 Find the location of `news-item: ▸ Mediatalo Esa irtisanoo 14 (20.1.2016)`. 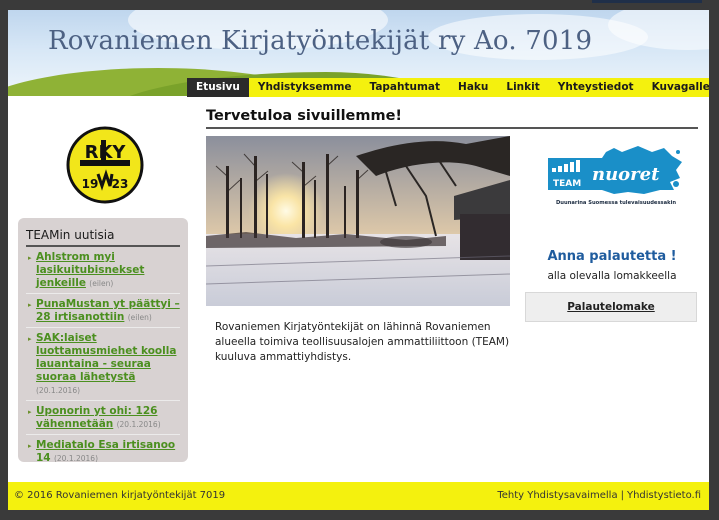

news-item: ▸ Mediatalo Esa irtisanoo 14 (20.1.2016) is located at coordinates (103, 448).